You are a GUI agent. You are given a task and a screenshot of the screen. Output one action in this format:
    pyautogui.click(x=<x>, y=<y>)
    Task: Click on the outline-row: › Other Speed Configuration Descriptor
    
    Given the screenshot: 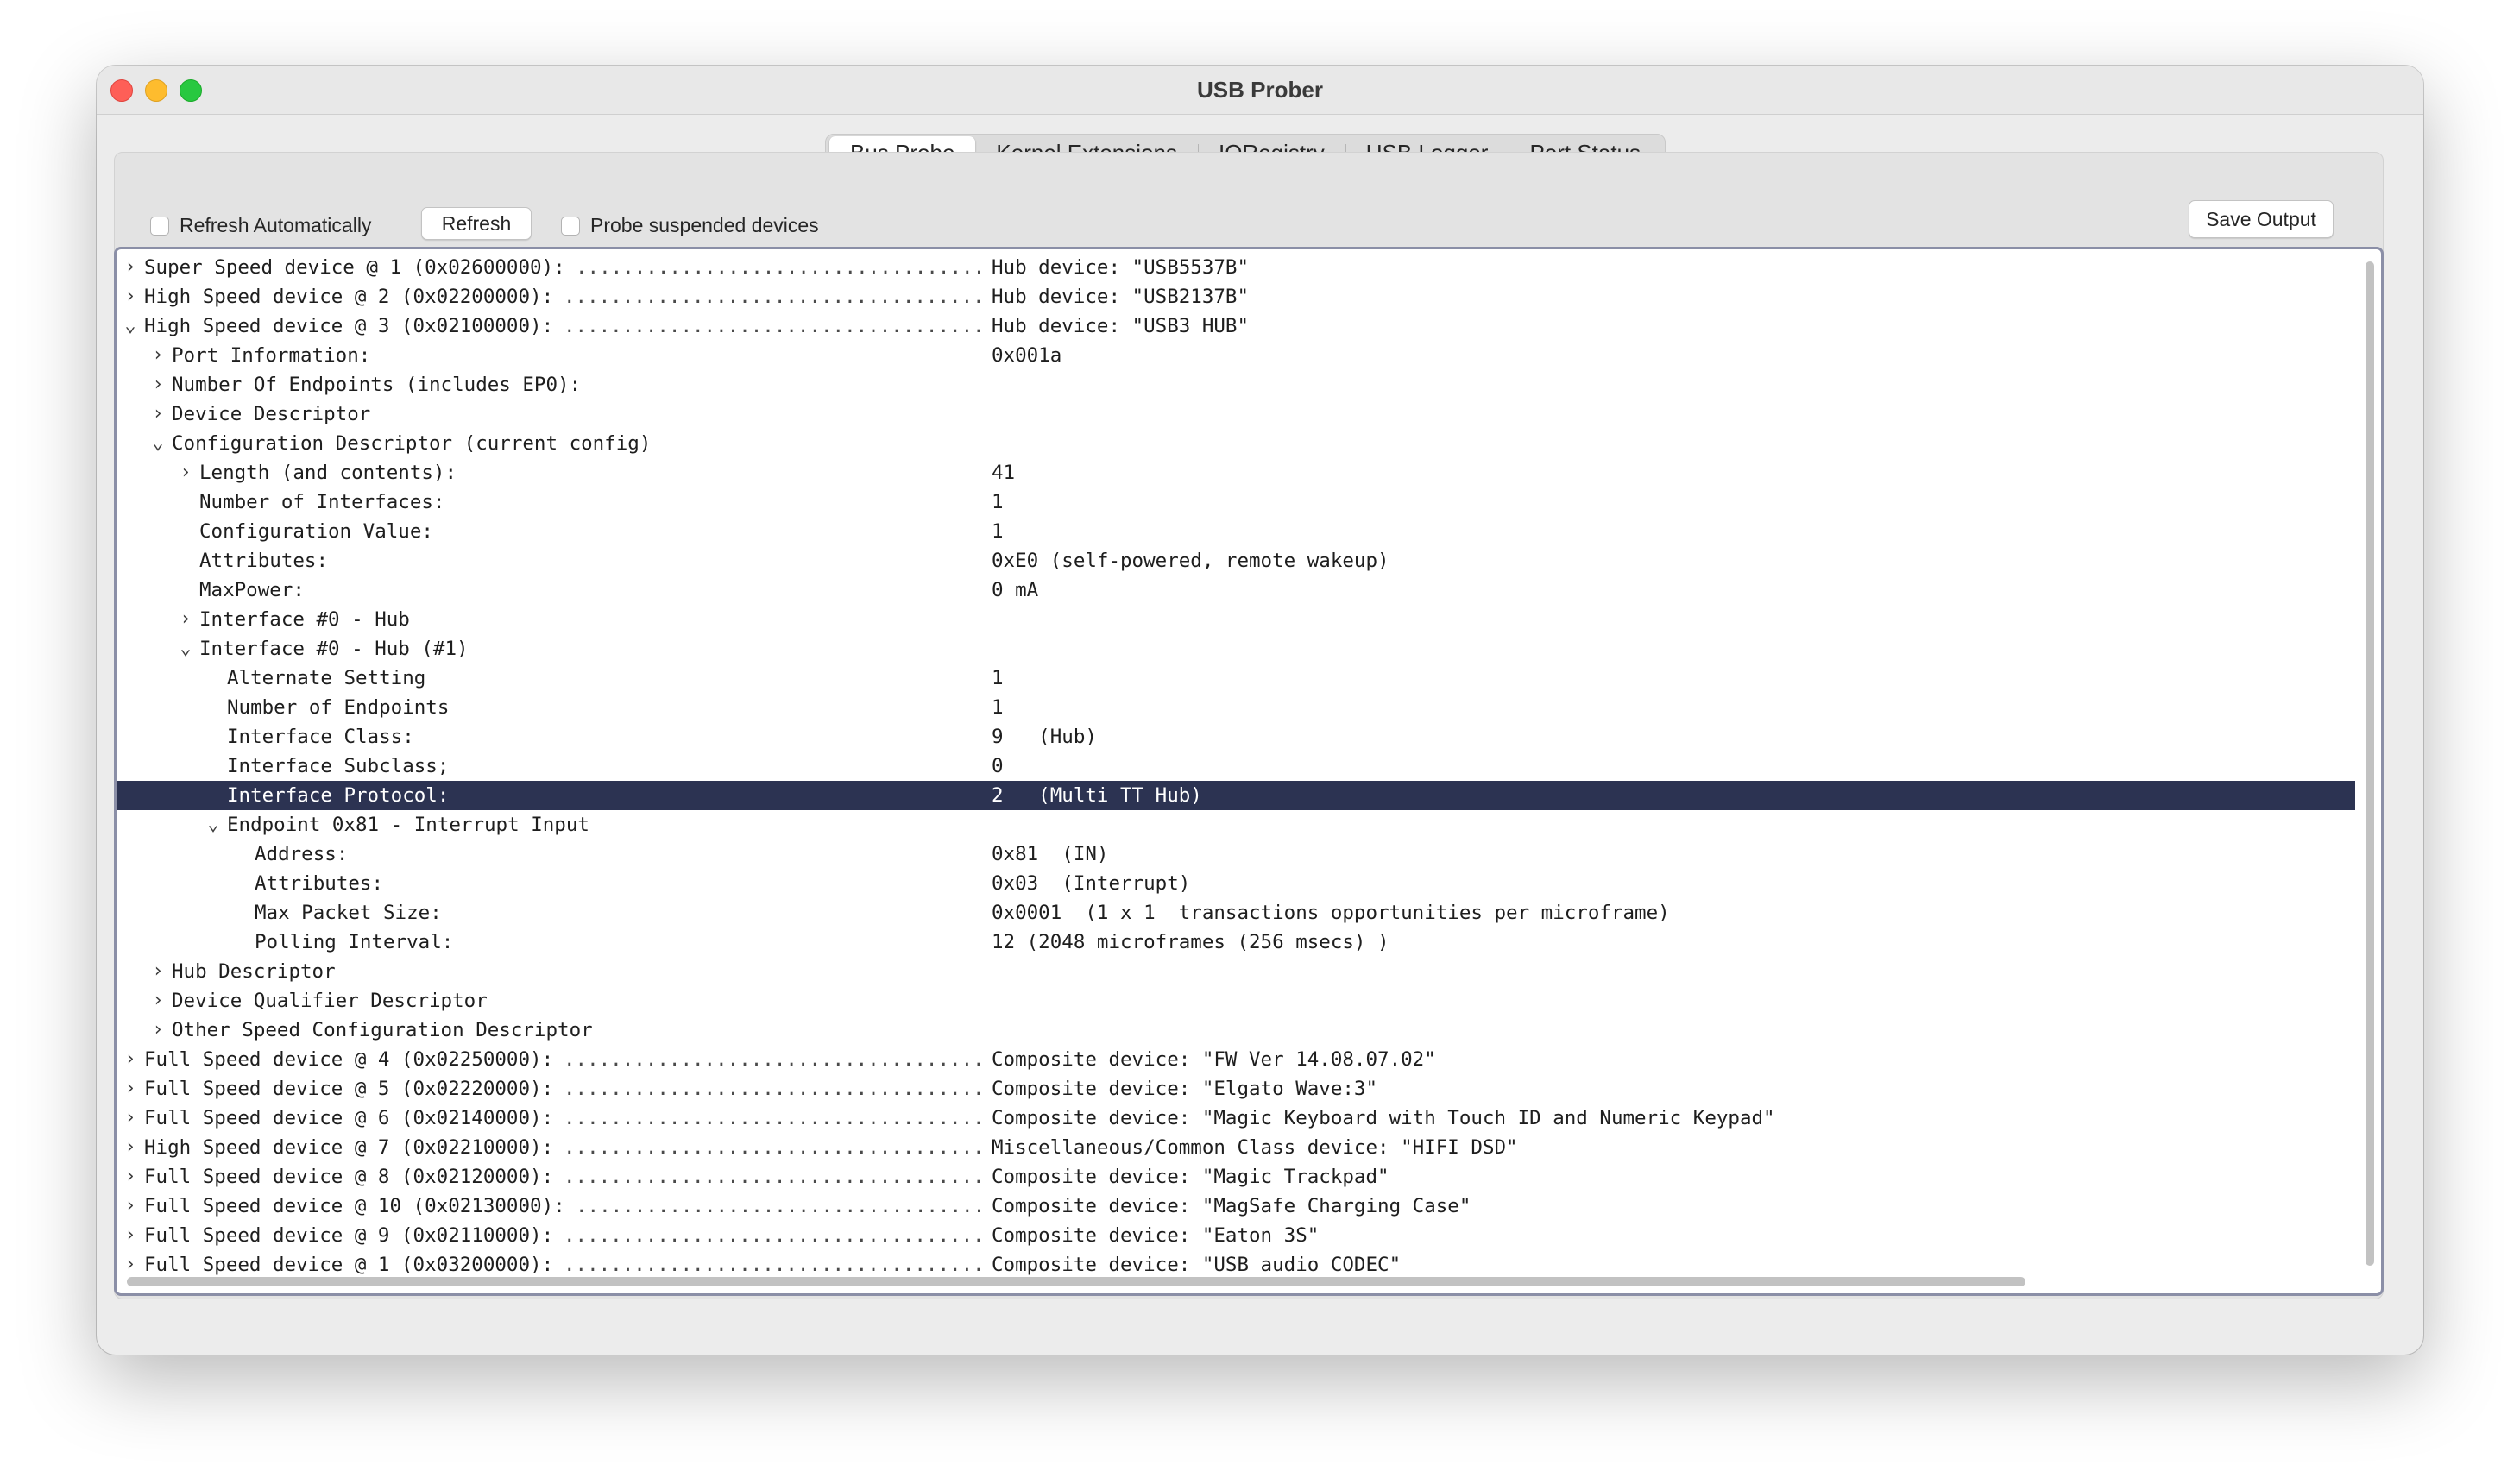 What is the action you would take?
    pyautogui.click(x=1236, y=1030)
    